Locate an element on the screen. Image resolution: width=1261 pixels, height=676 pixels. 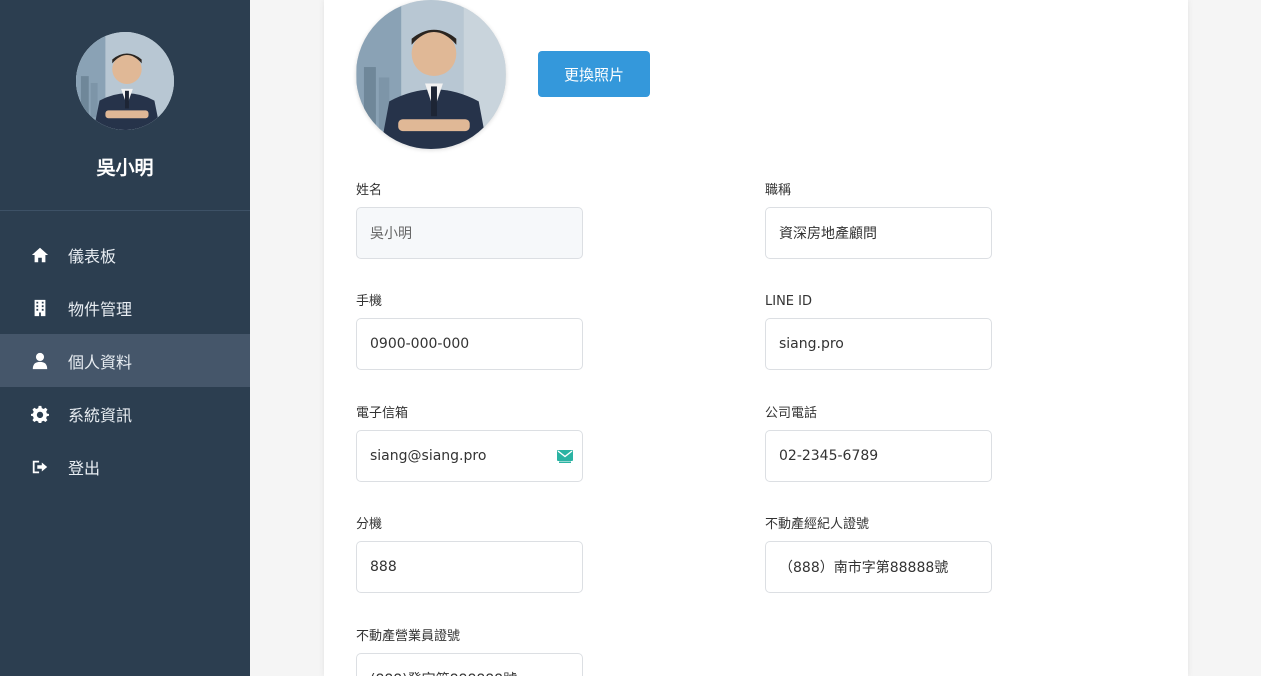
change-photo-button: 更換照片 is located at coordinates (594, 74).